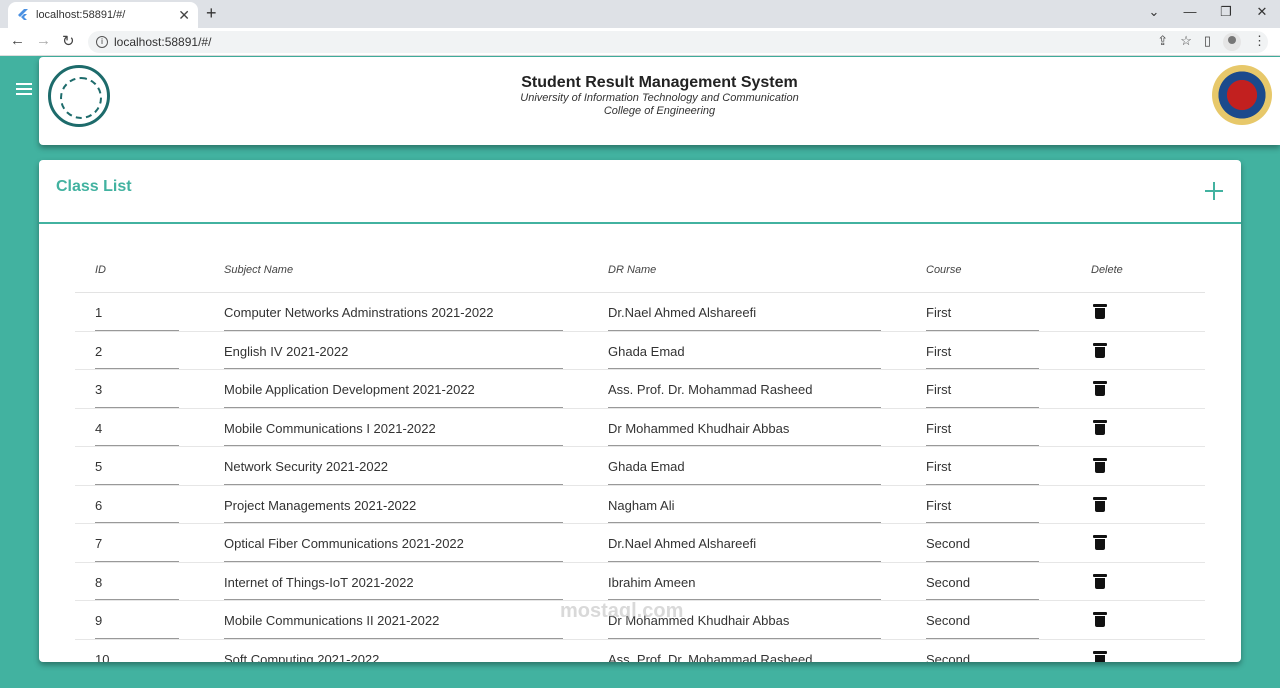 The height and width of the screenshot is (688, 1280). I want to click on class-list-header: Class List, so click(640, 192).